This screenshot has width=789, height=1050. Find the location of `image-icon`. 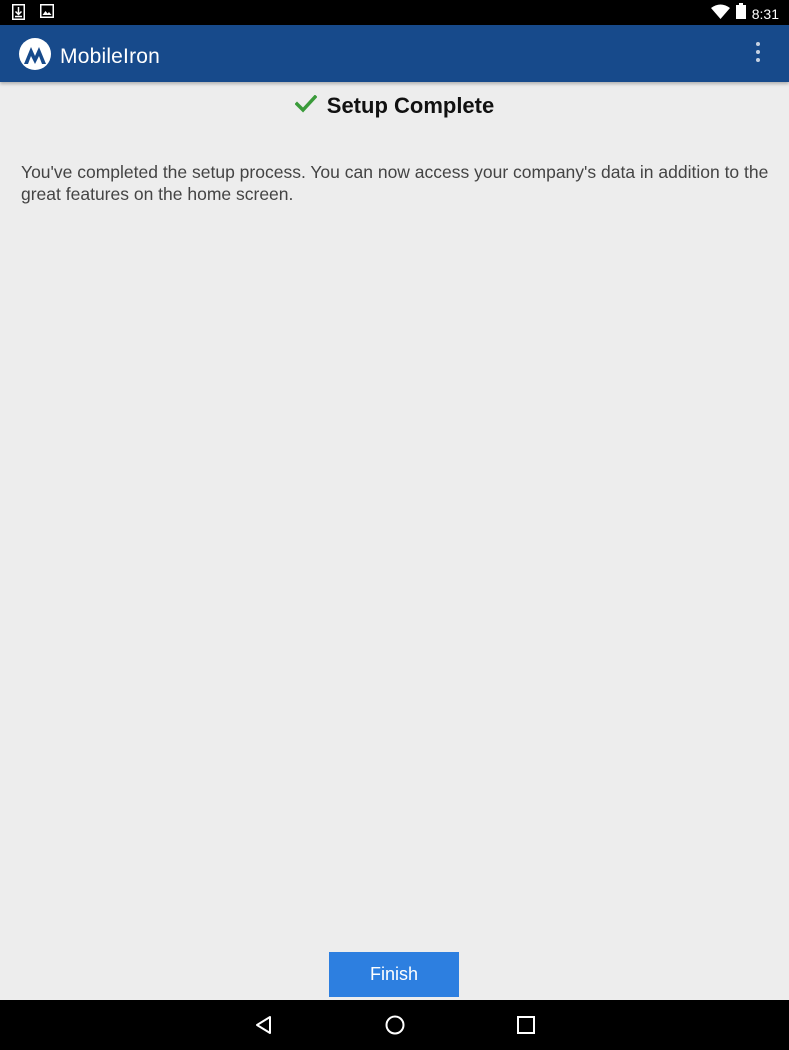

image-icon is located at coordinates (47, 14).